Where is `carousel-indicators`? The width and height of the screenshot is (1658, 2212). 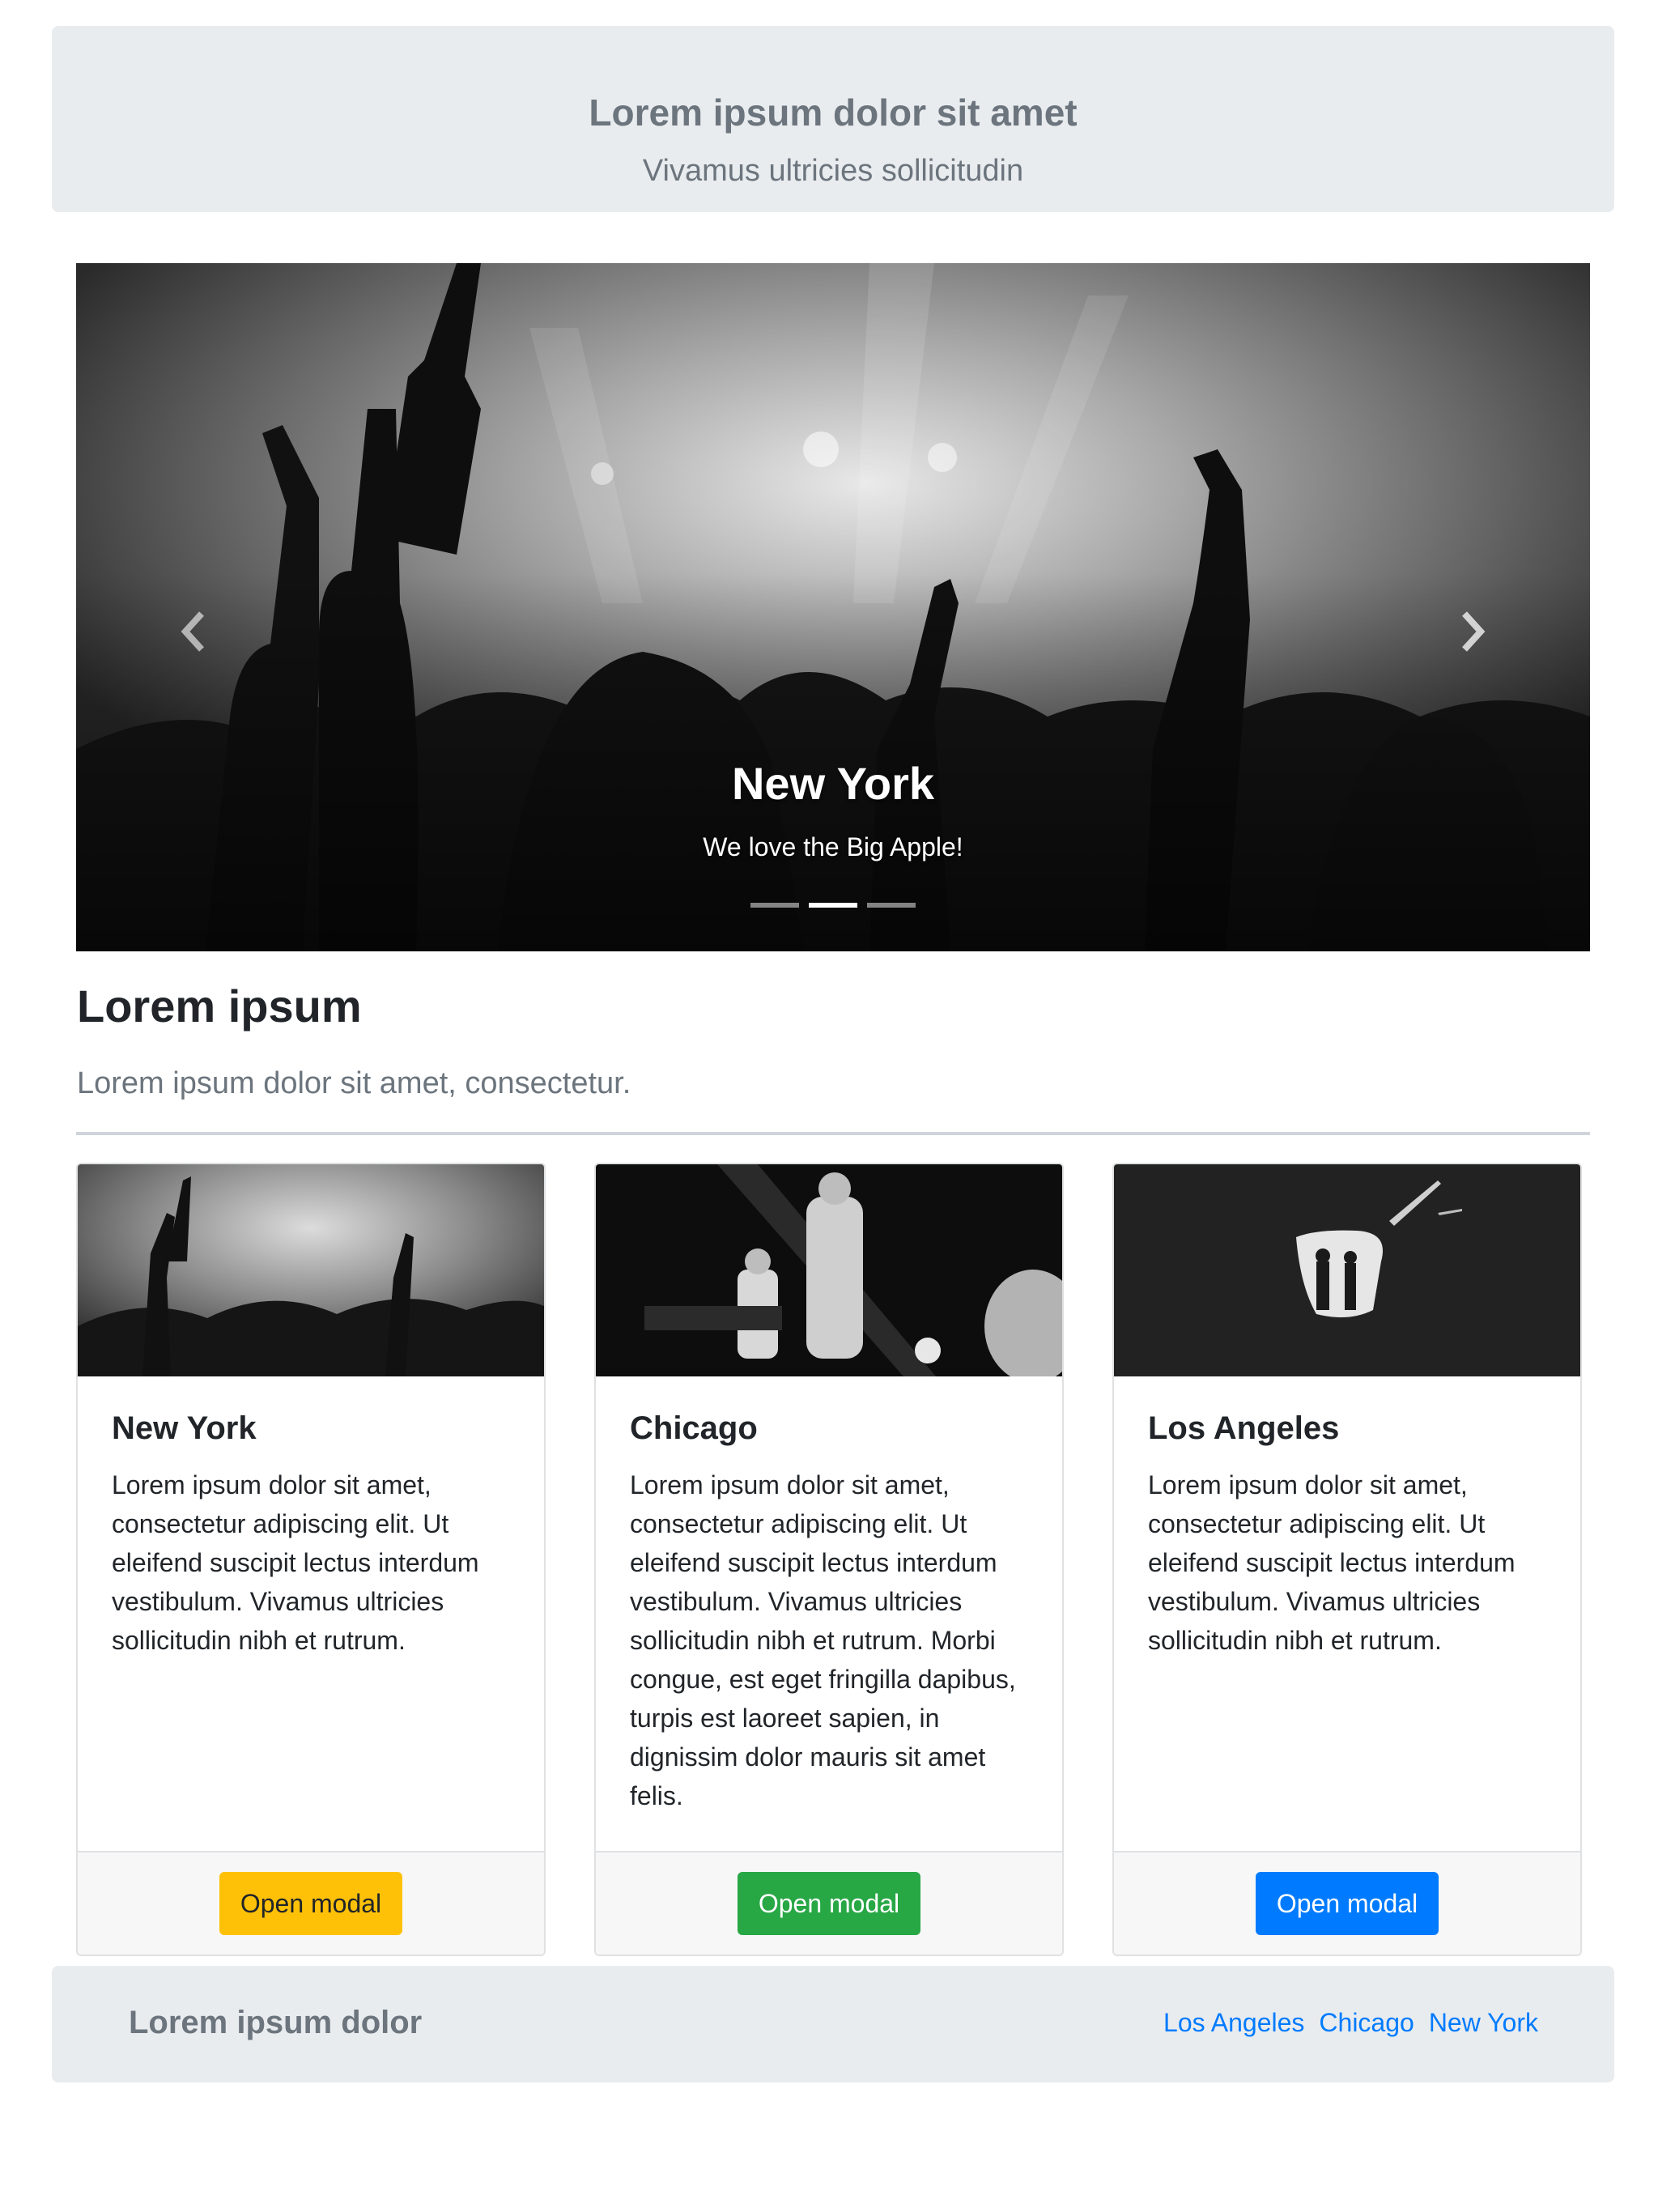
carousel-indicators is located at coordinates (833, 906).